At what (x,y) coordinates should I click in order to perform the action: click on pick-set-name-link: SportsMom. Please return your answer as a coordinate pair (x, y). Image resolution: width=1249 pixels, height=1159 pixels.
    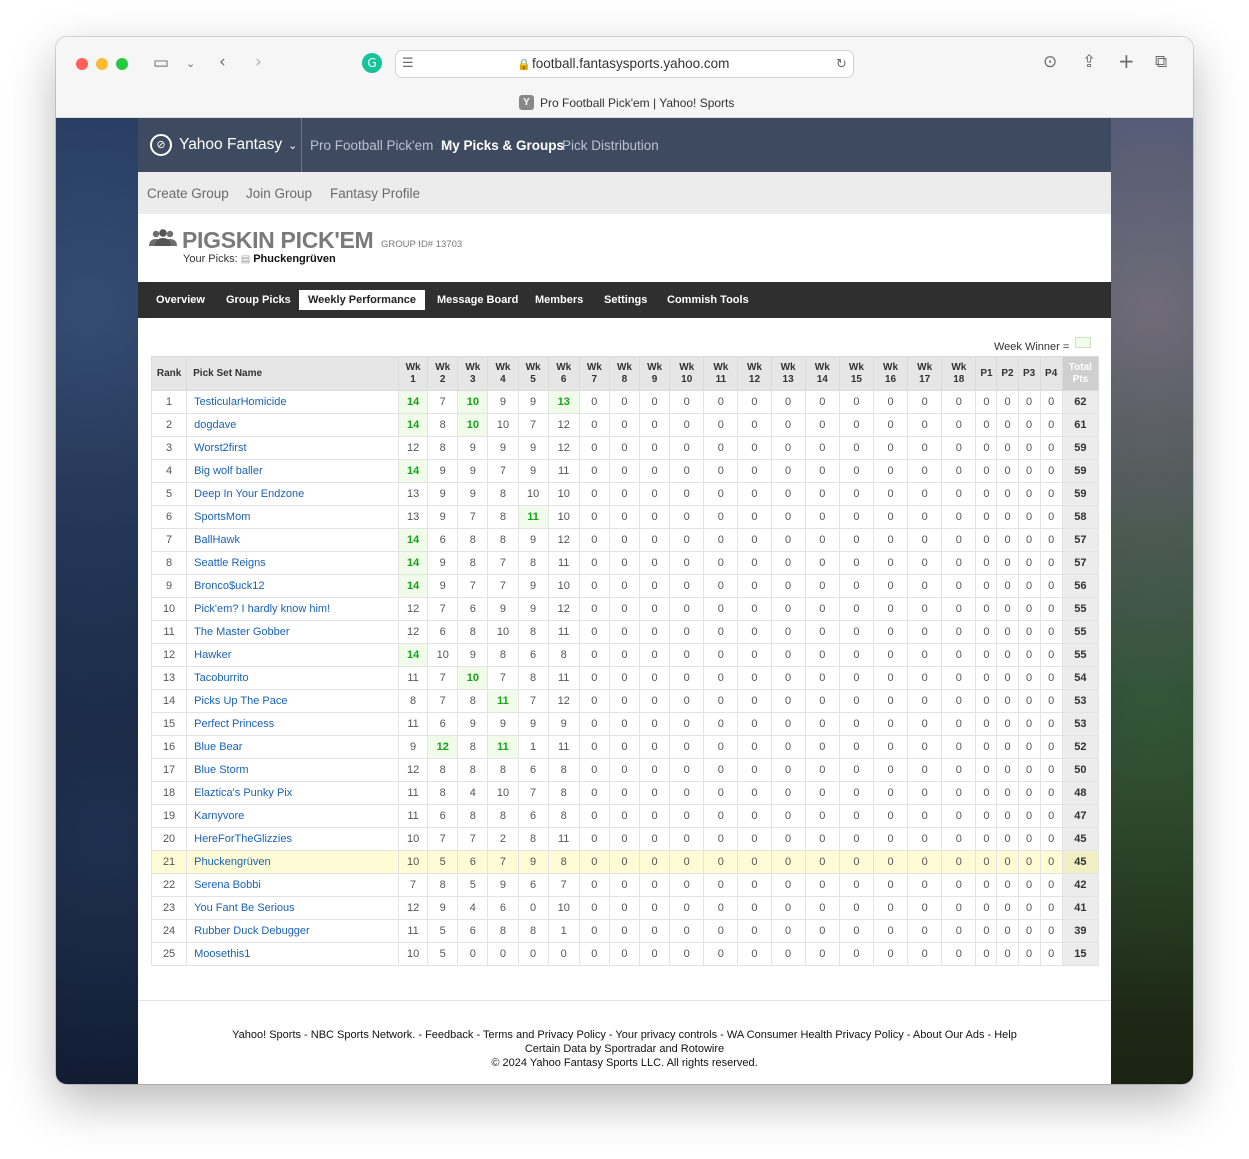
    Looking at the image, I should click on (293, 517).